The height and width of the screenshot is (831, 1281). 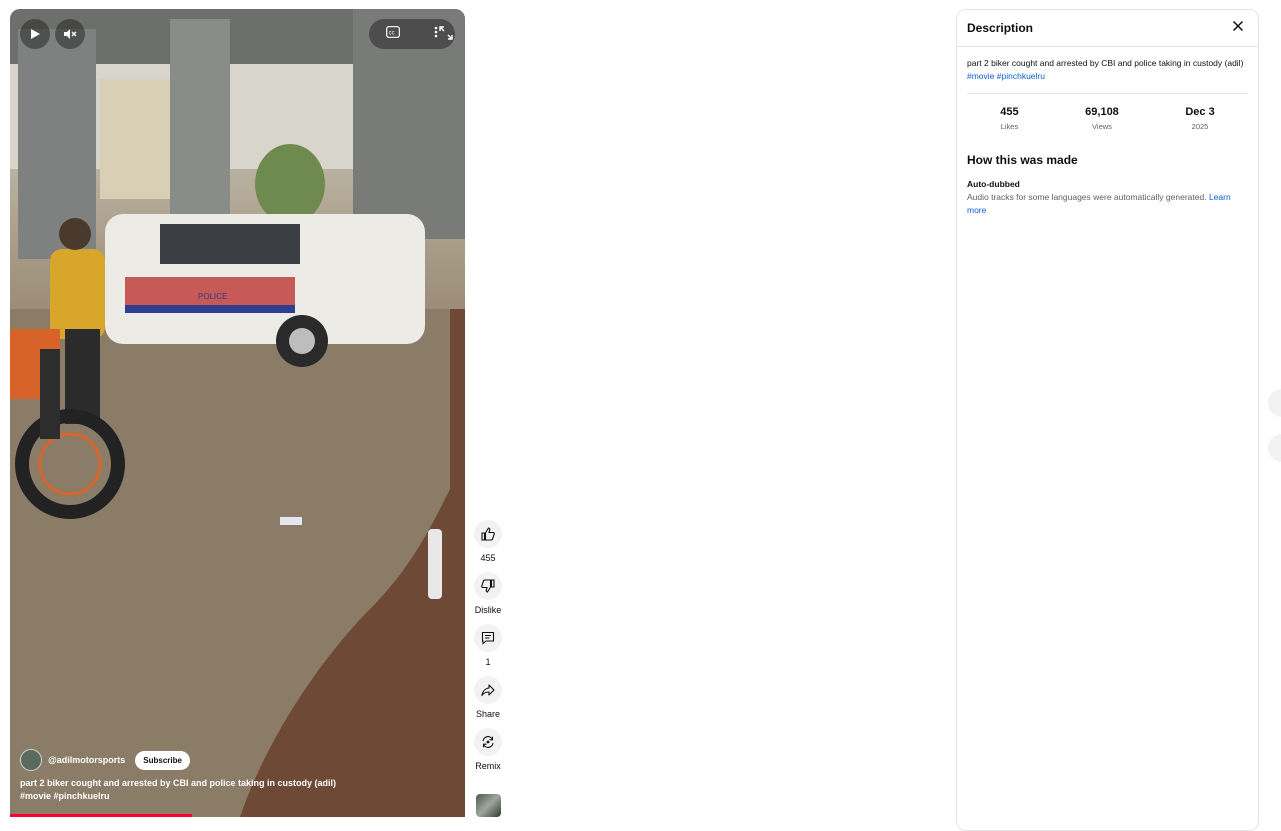 What do you see at coordinates (1009, 126) in the screenshot?
I see `stat-label: Likes` at bounding box center [1009, 126].